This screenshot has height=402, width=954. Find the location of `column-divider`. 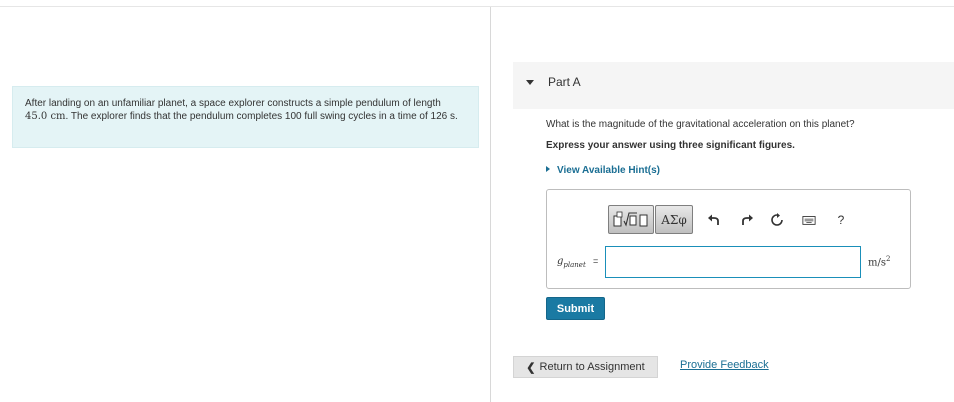

column-divider is located at coordinates (490, 204).